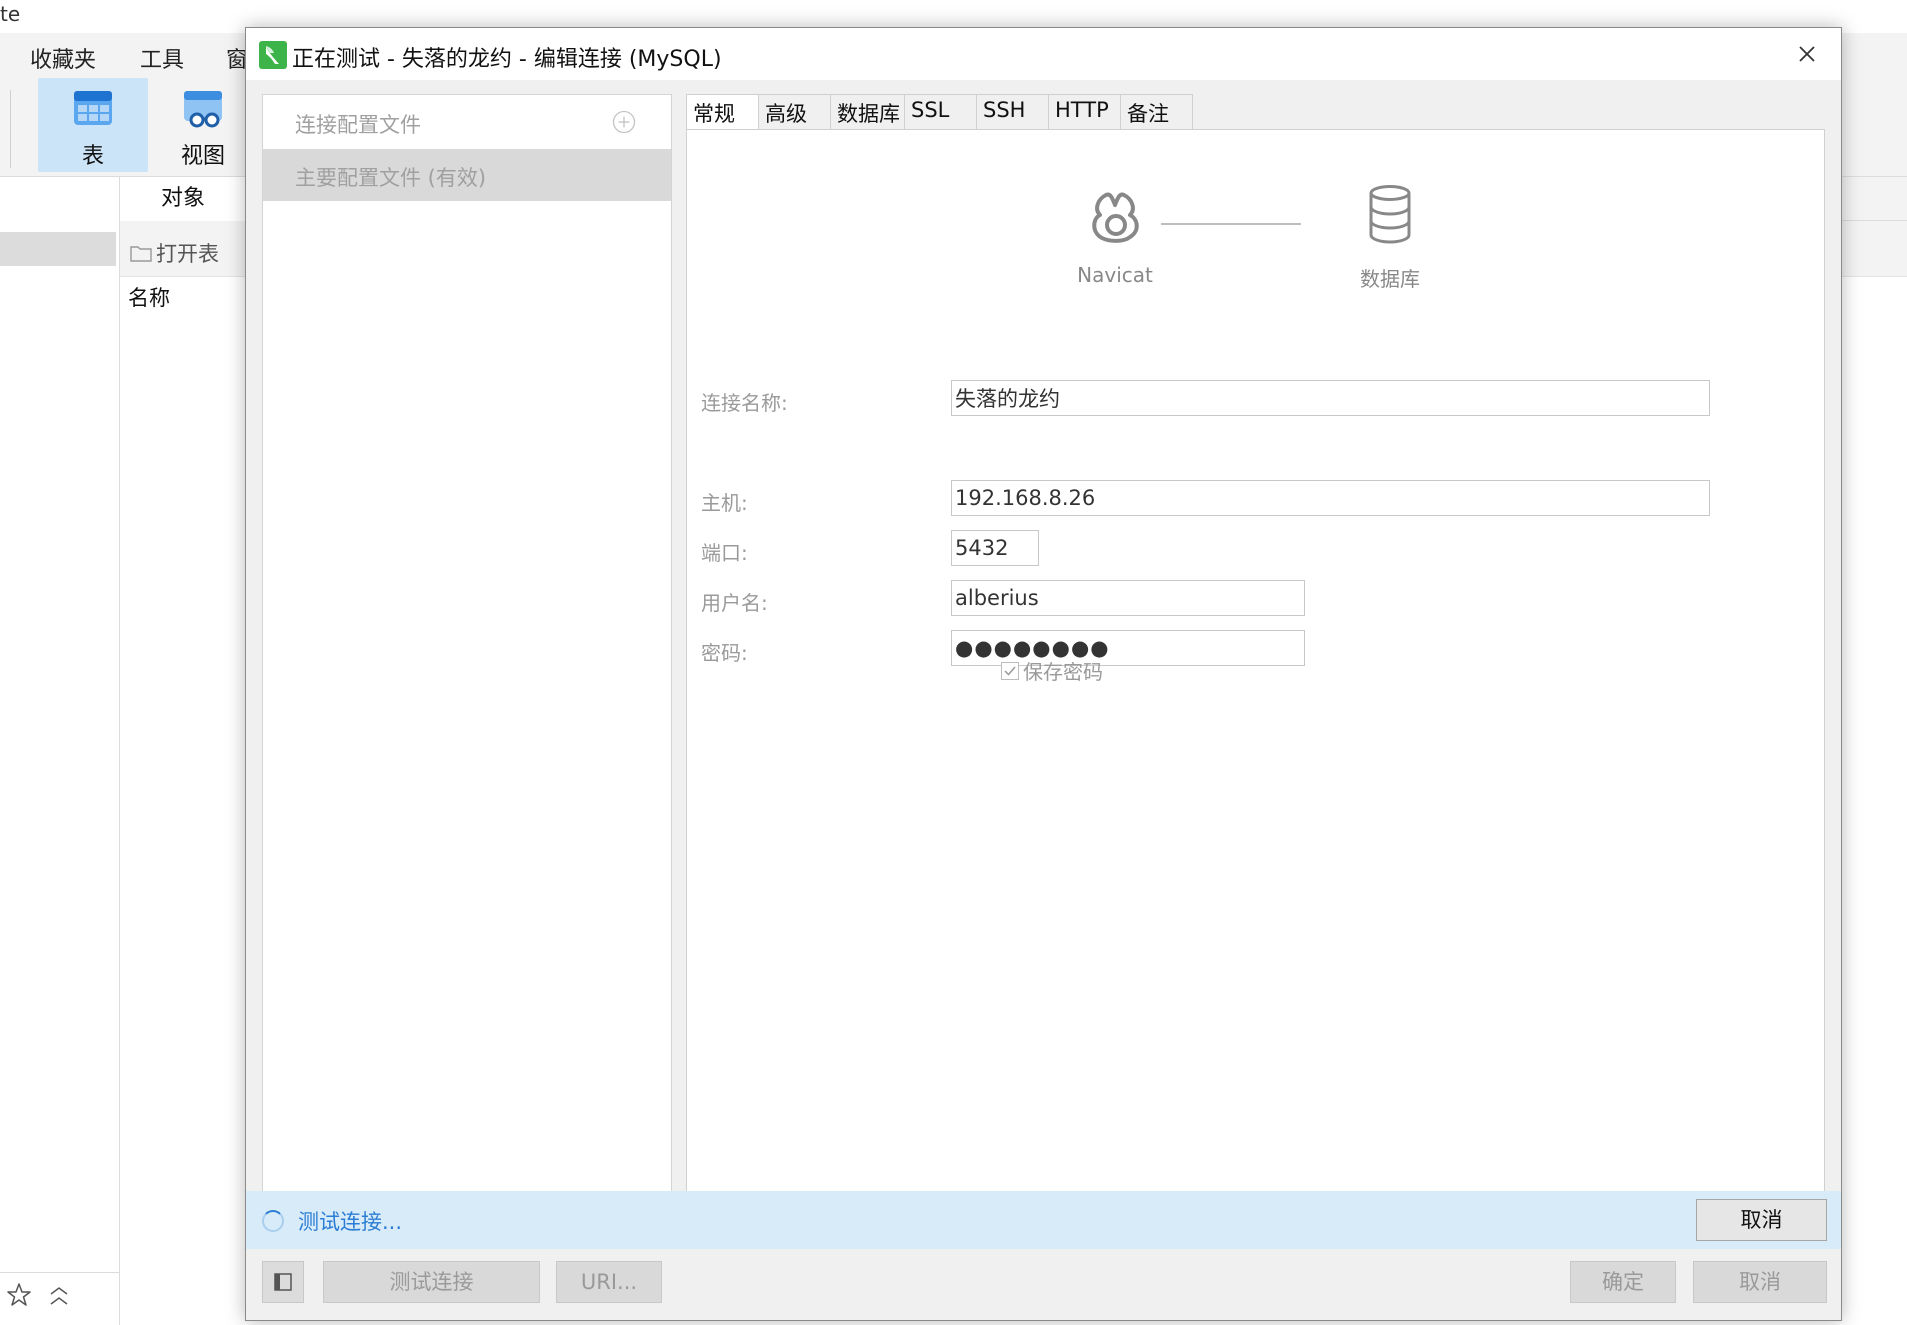 The image size is (1907, 1325). What do you see at coordinates (1623, 1282) in the screenshot?
I see `ok-button: 确定` at bounding box center [1623, 1282].